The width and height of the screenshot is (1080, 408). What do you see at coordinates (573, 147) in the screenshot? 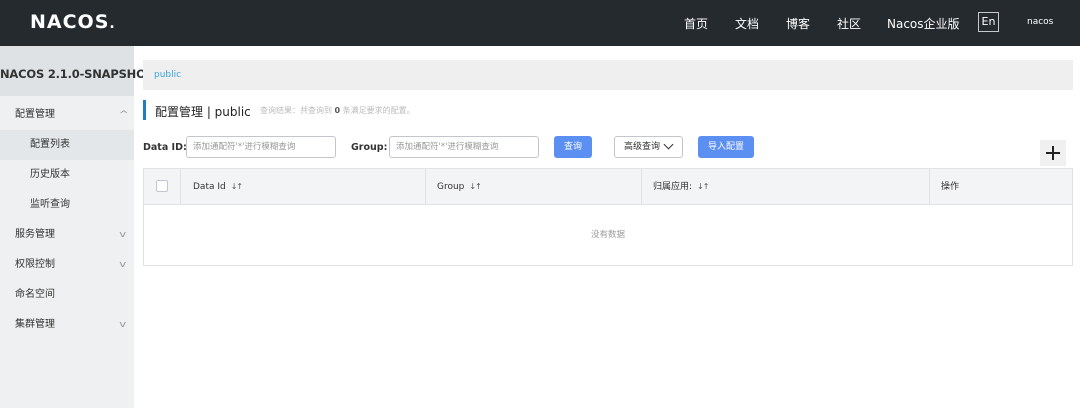
I see `query-button: 查询` at bounding box center [573, 147].